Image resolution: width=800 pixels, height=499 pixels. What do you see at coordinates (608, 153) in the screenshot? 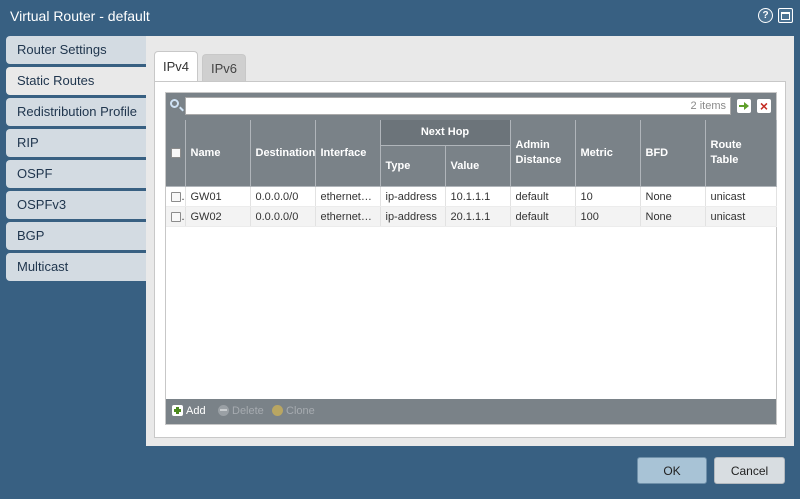
I see `col-header-metric: Metric` at bounding box center [608, 153].